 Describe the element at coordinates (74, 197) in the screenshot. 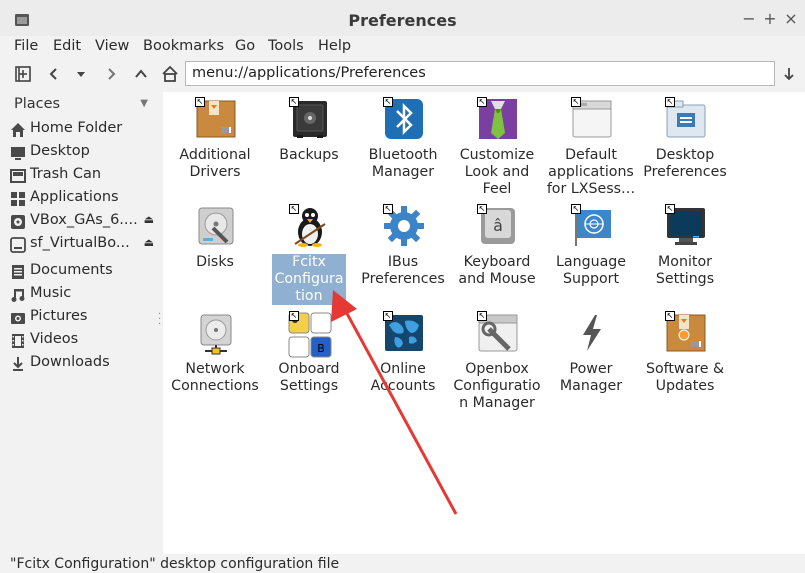

I see `sidebar-item-label: Applications` at that location.